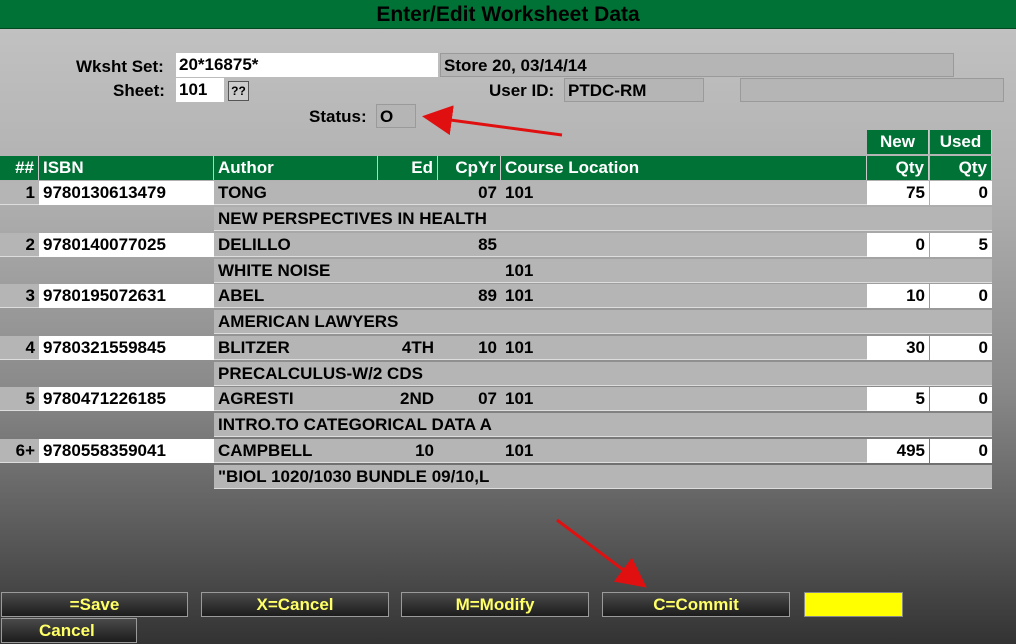 The image size is (1016, 644). I want to click on col-header-cpyr: CpYr, so click(469, 168).